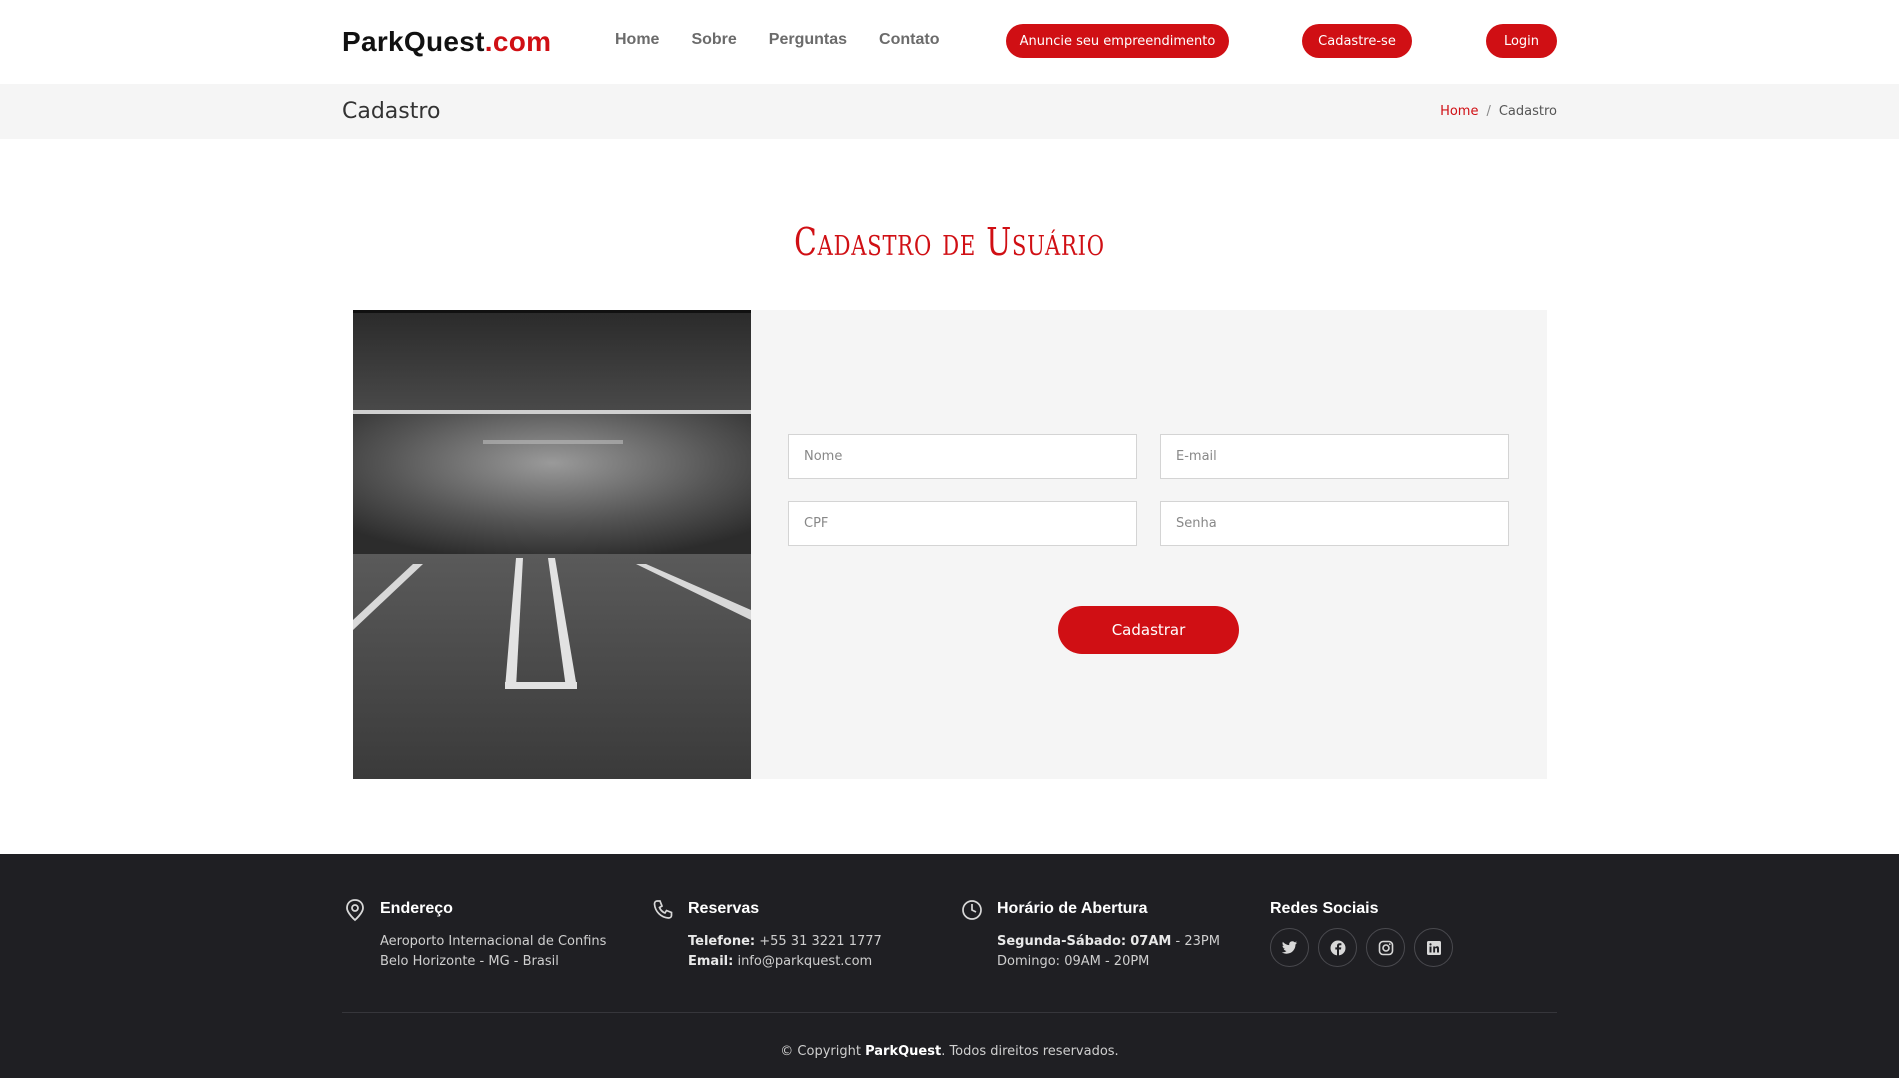  Describe the element at coordinates (1385, 947) in the screenshot. I see `instagram-icon` at that location.